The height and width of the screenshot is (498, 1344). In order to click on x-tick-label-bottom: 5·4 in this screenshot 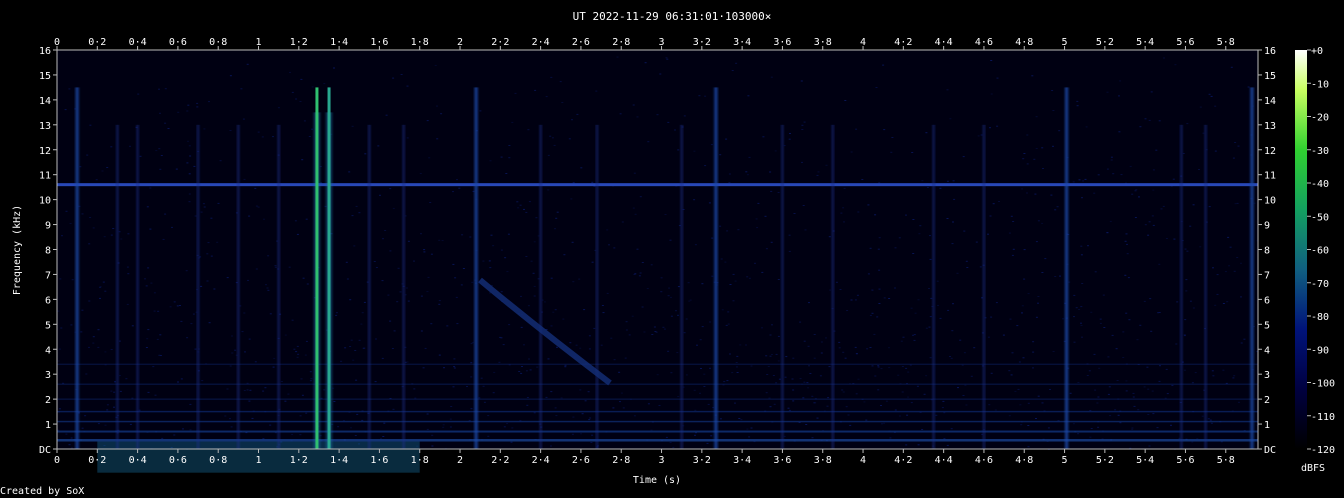, I will do `click(1145, 460)`.